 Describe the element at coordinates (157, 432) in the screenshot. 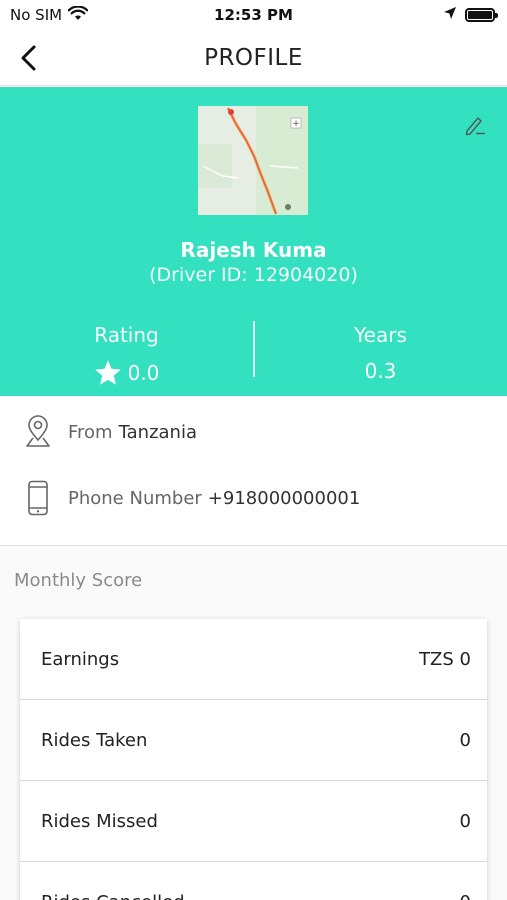

I see `from-value: Tanzania` at that location.